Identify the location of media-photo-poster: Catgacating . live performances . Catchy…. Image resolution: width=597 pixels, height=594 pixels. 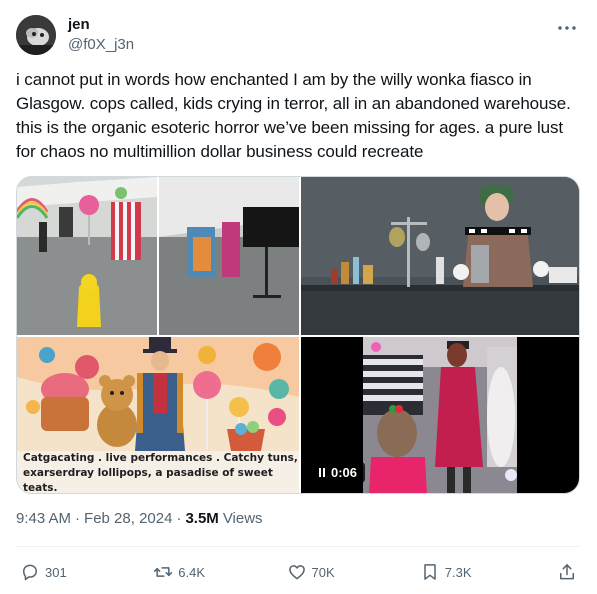
(158, 415).